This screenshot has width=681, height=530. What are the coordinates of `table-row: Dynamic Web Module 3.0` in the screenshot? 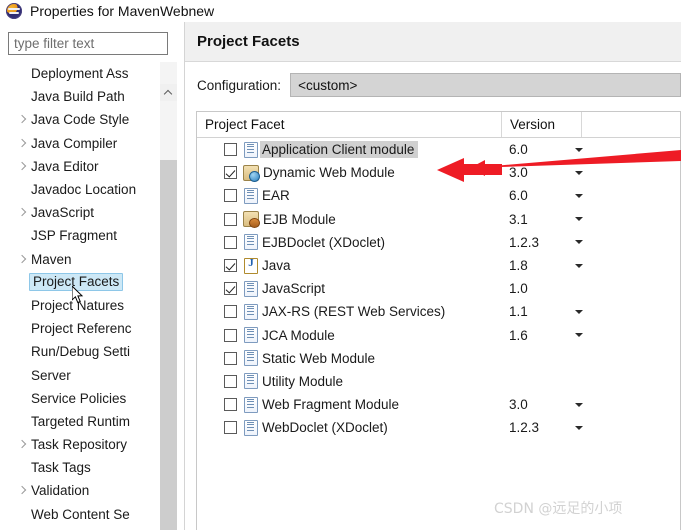 It's located at (438, 172).